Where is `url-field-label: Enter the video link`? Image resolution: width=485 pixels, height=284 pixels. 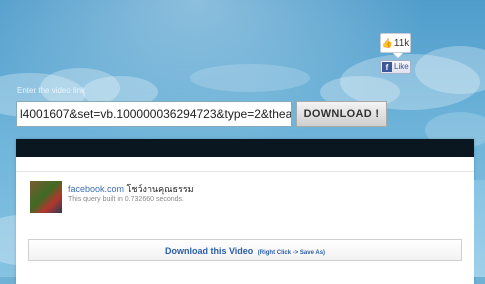
url-field-label: Enter the video link is located at coordinates (51, 90).